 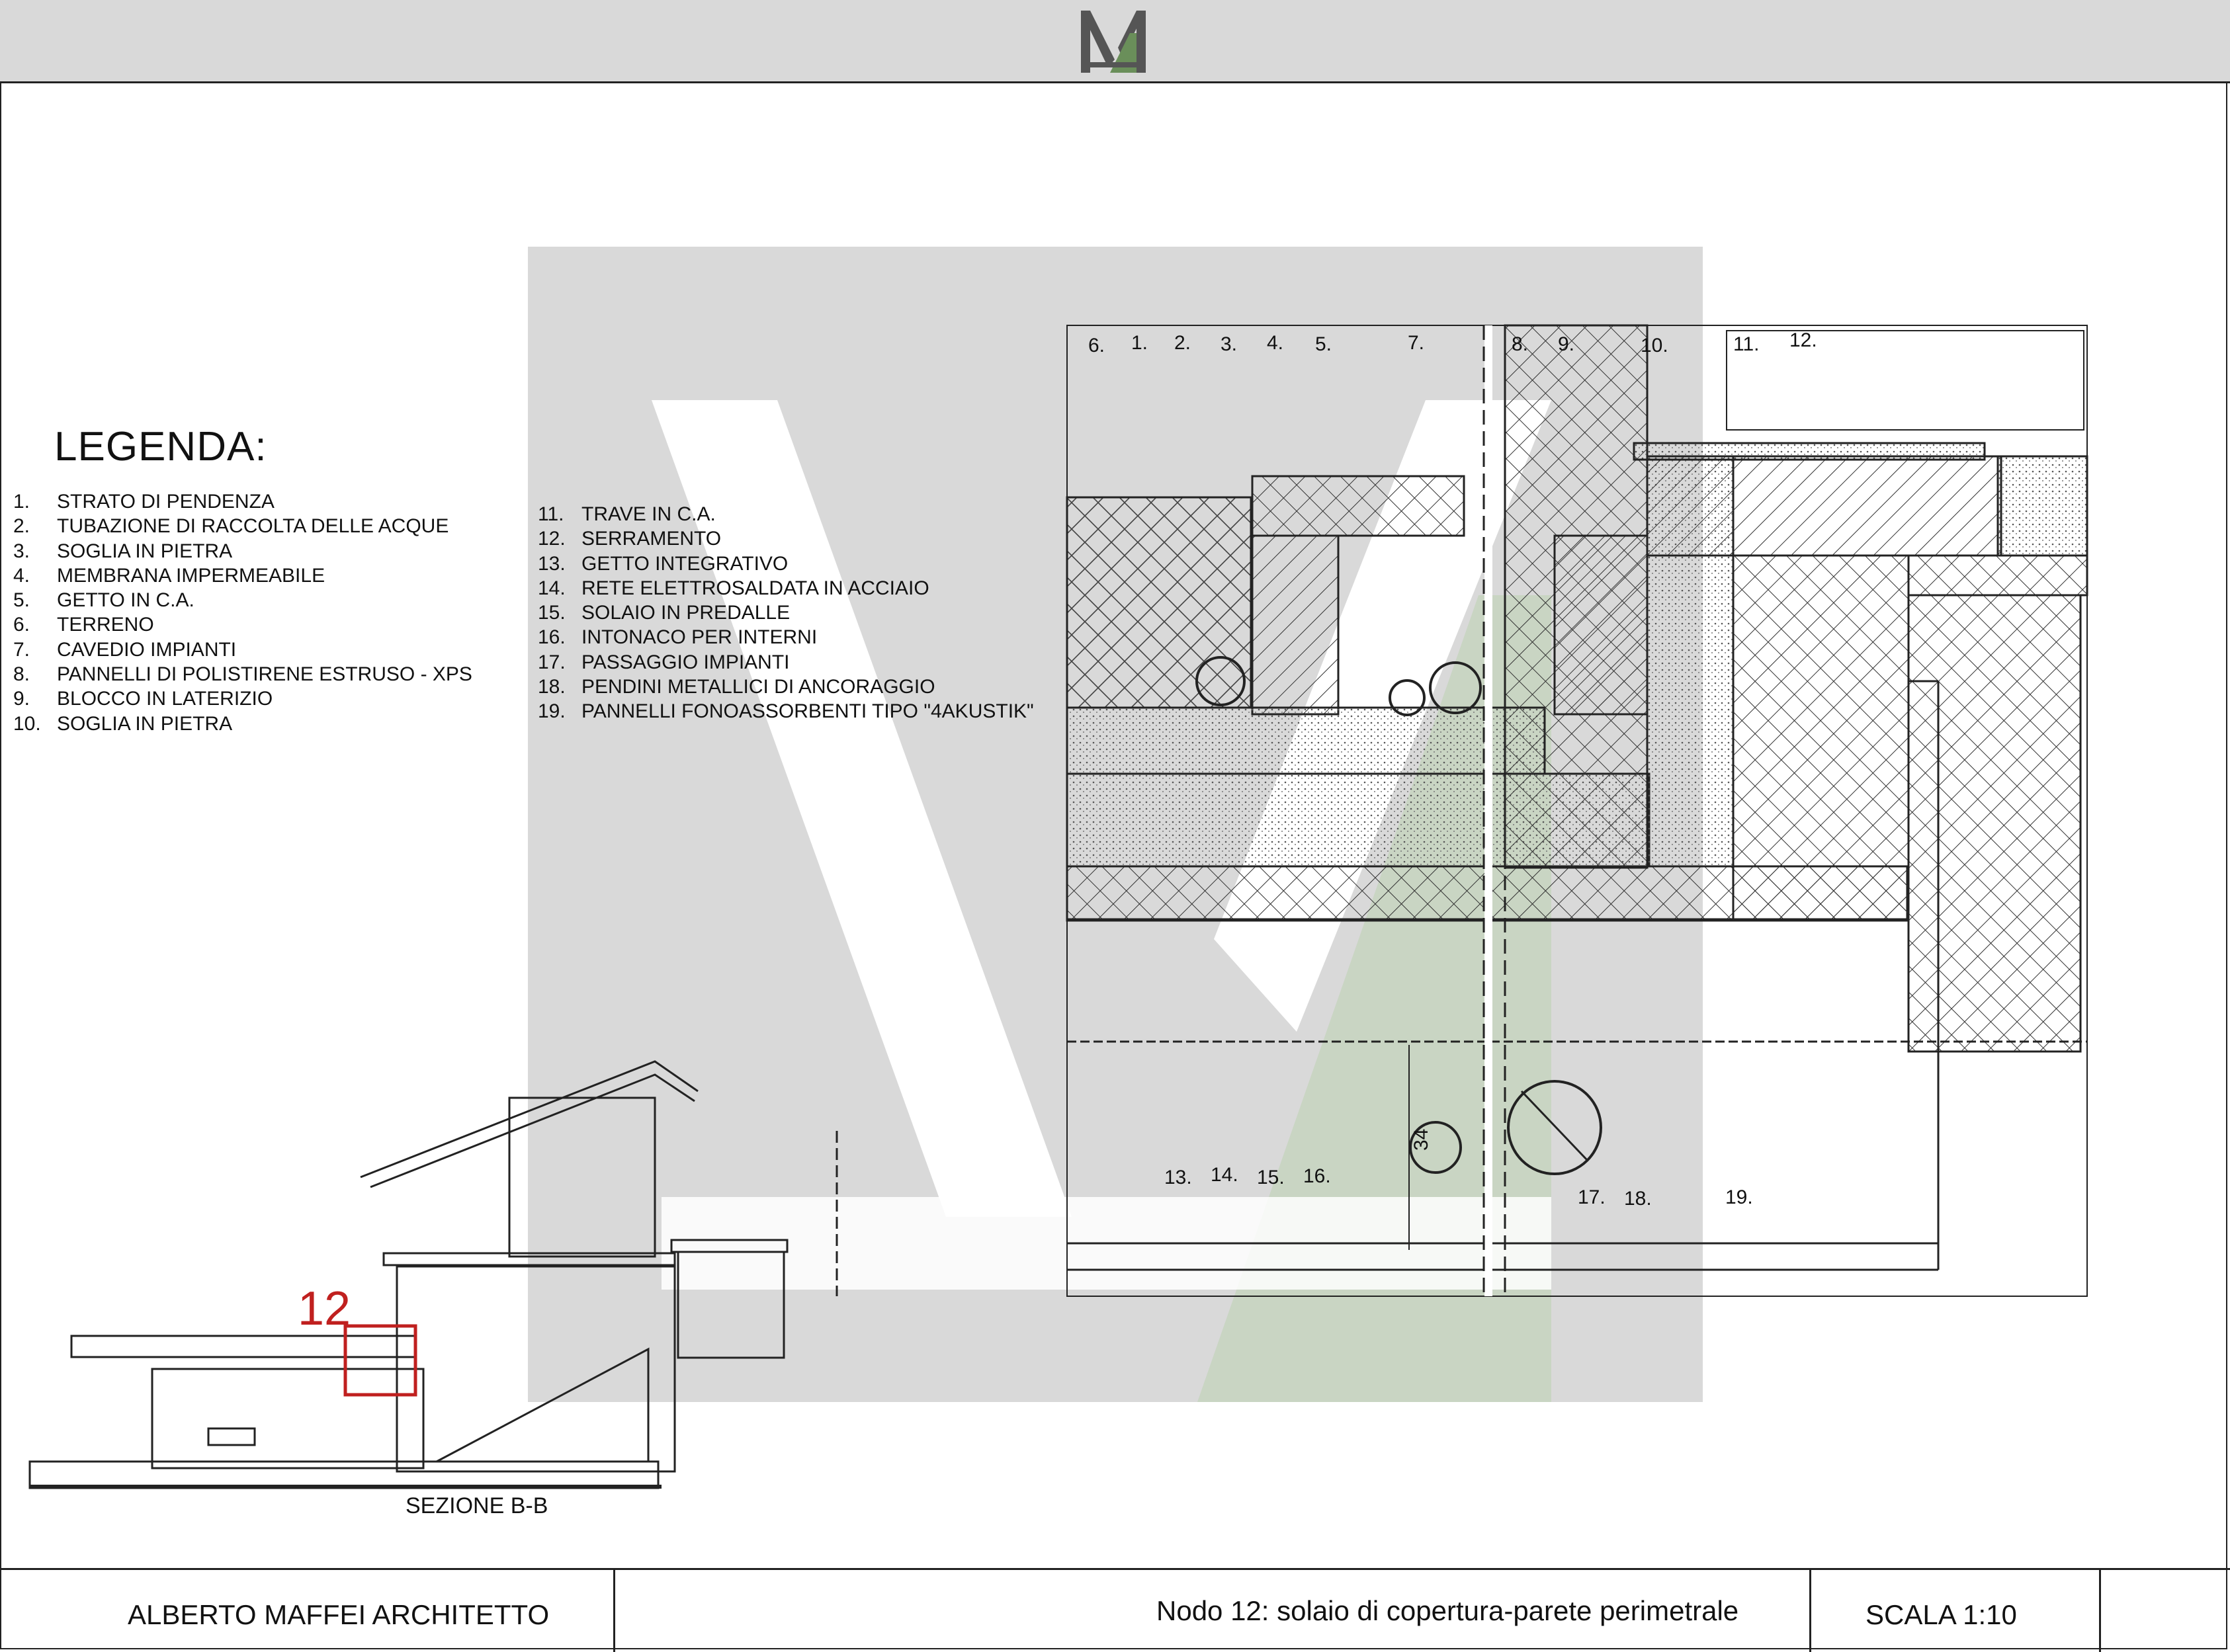 What do you see at coordinates (324, 1308) in the screenshot?
I see `node-number-label: 12` at bounding box center [324, 1308].